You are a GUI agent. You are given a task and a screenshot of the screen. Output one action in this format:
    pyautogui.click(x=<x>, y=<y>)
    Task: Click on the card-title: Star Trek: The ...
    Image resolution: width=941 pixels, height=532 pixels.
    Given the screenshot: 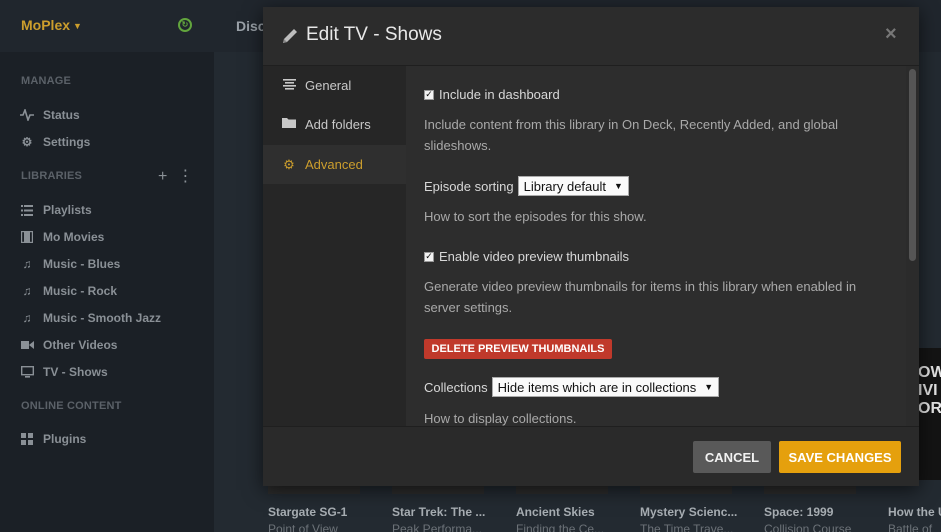 What is the action you would take?
    pyautogui.click(x=438, y=512)
    